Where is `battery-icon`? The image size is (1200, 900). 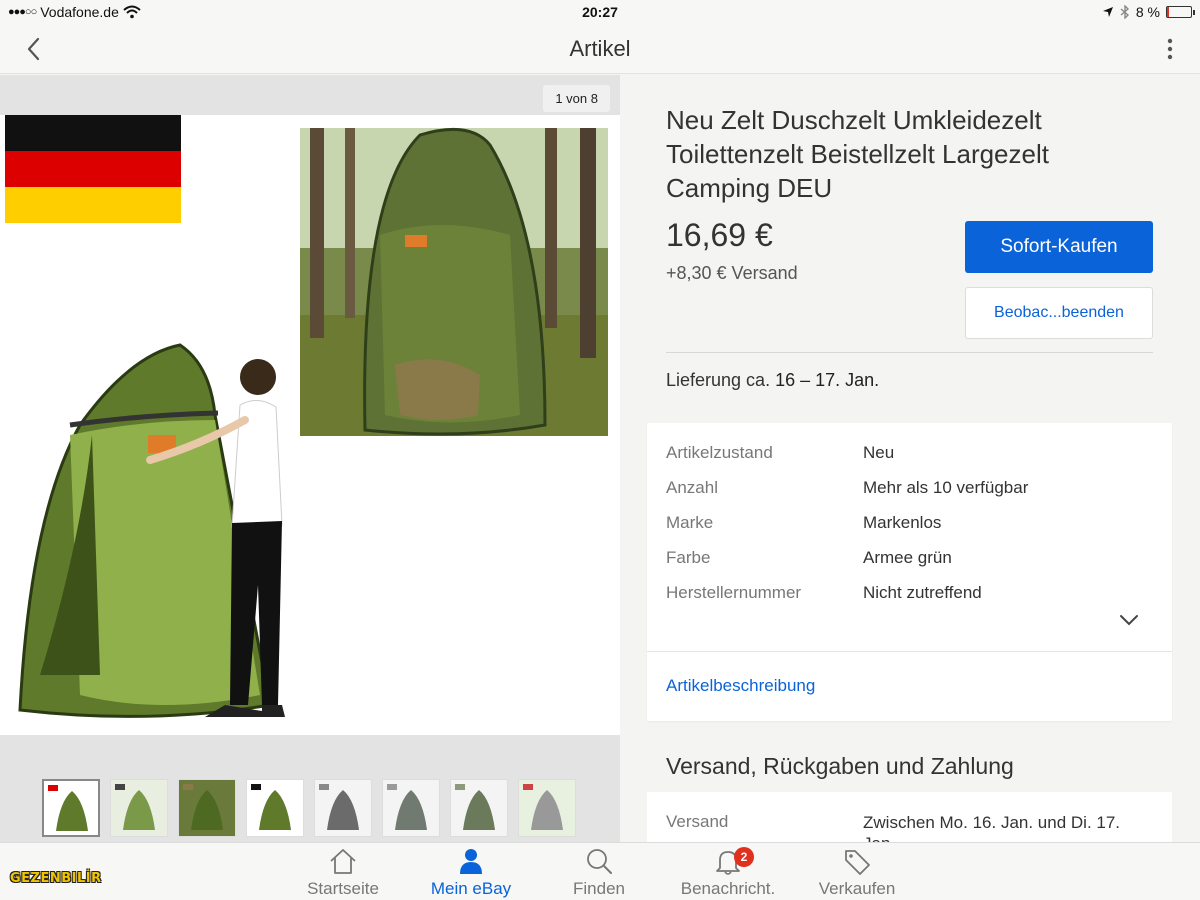
battery-icon is located at coordinates (1180, 12).